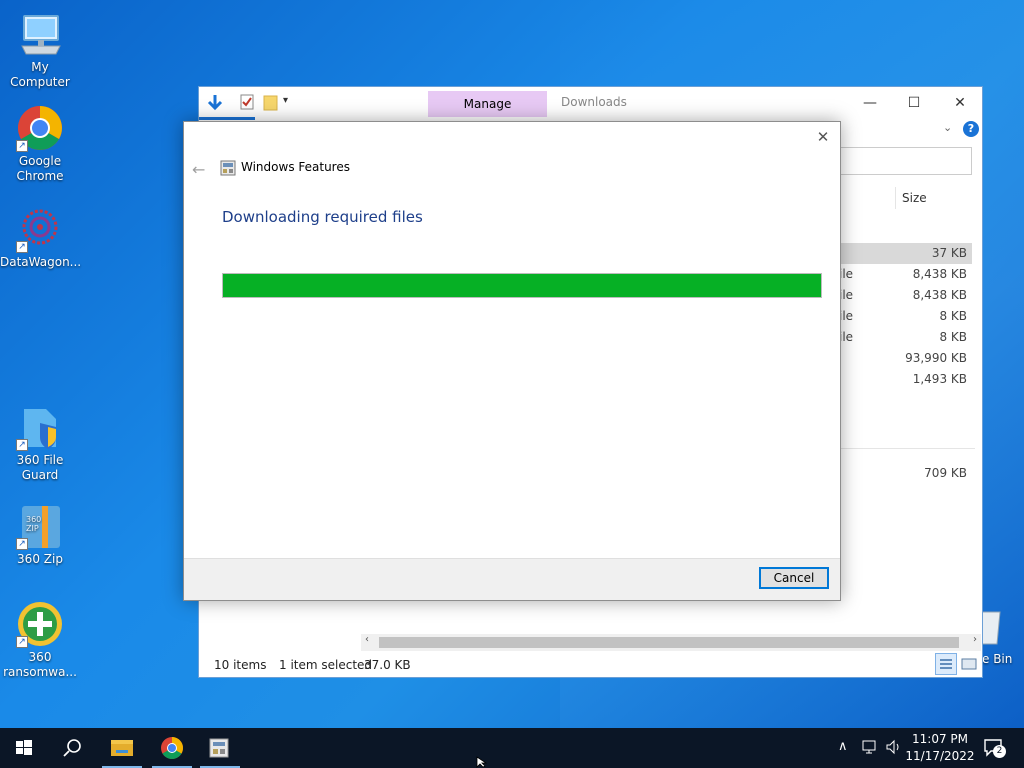 The image size is (1024, 768). Describe the element at coordinates (40, 467) in the screenshot. I see `desktop-icon-label: 360 File Guard` at that location.